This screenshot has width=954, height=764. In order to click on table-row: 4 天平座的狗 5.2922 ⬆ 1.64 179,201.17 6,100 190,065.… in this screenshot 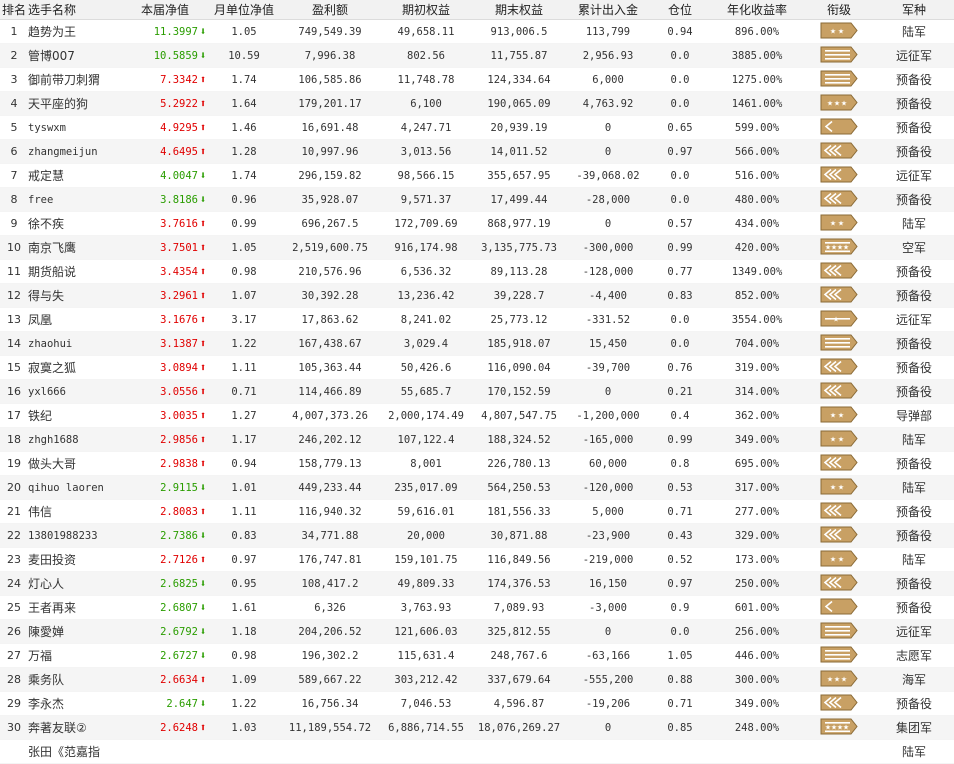, I will do `click(477, 103)`.